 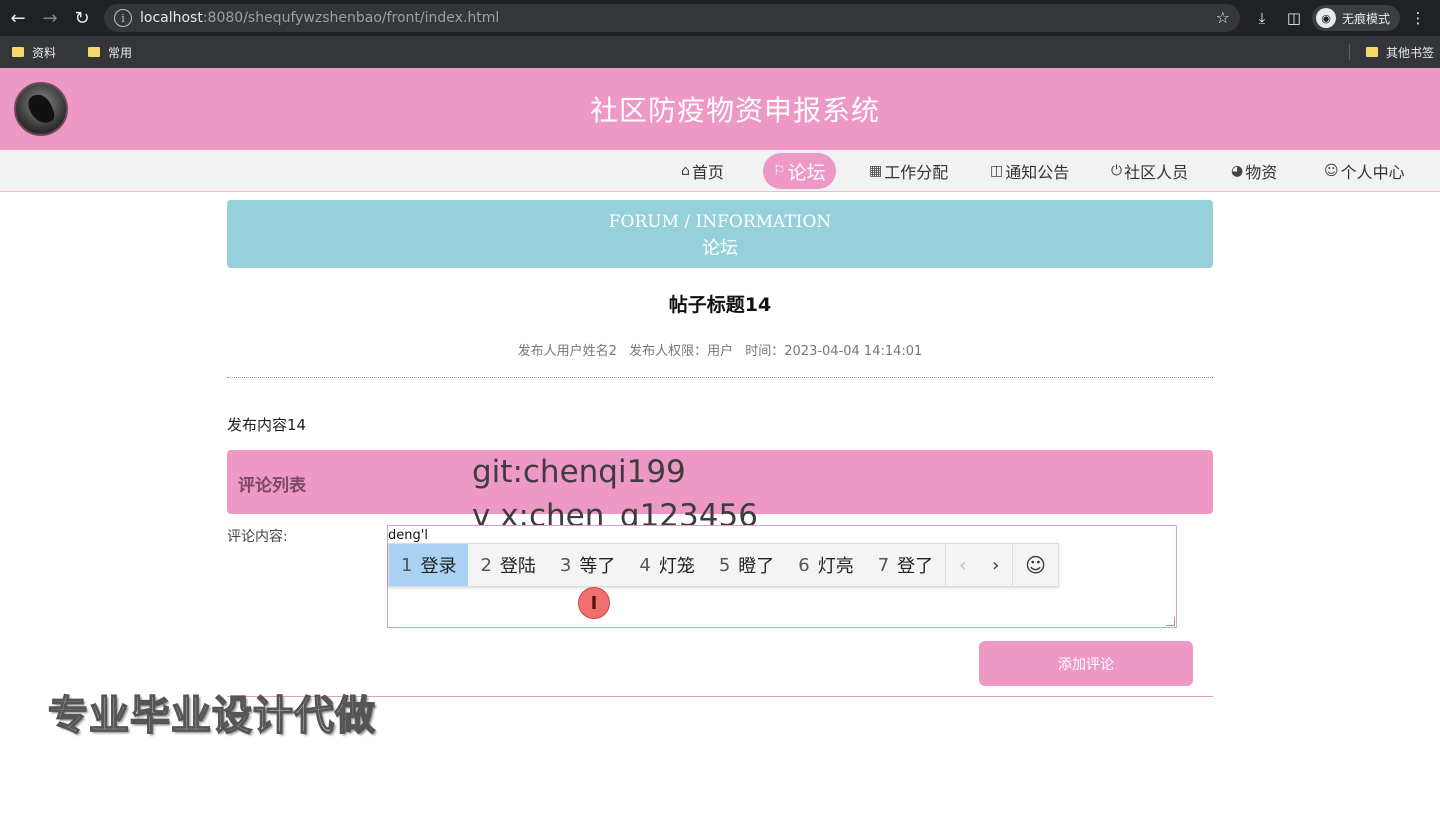 I want to click on post-title: 帖子标题14, so click(x=720, y=305).